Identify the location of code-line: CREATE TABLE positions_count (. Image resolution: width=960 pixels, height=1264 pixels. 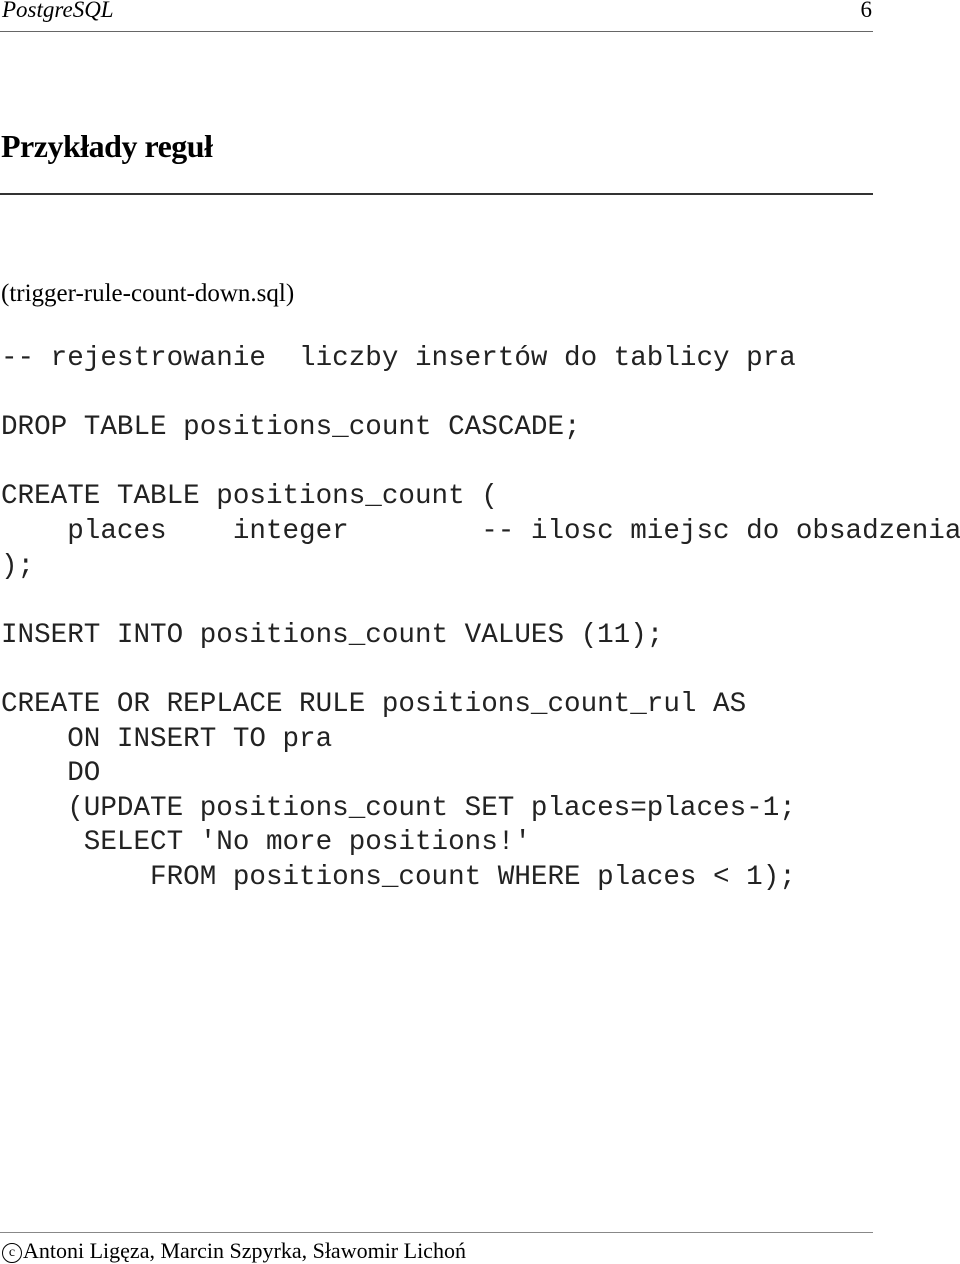
(249, 497).